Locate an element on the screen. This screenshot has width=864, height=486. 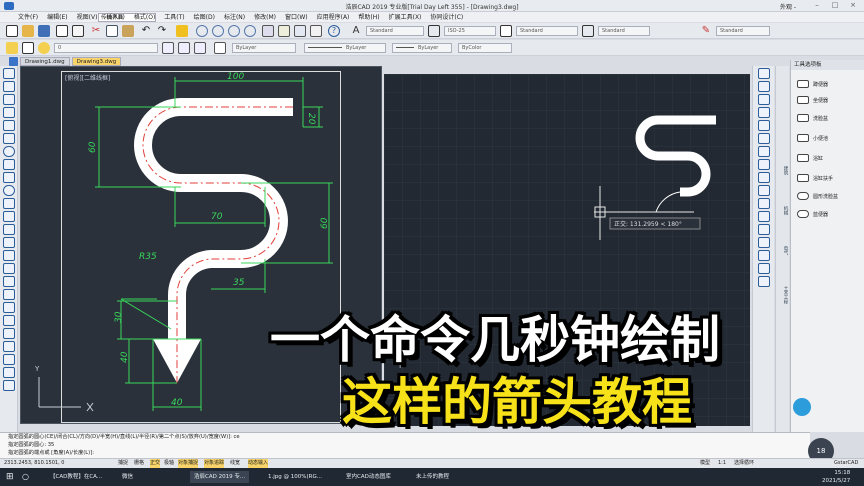
line-icon is located at coordinates (9, 73).